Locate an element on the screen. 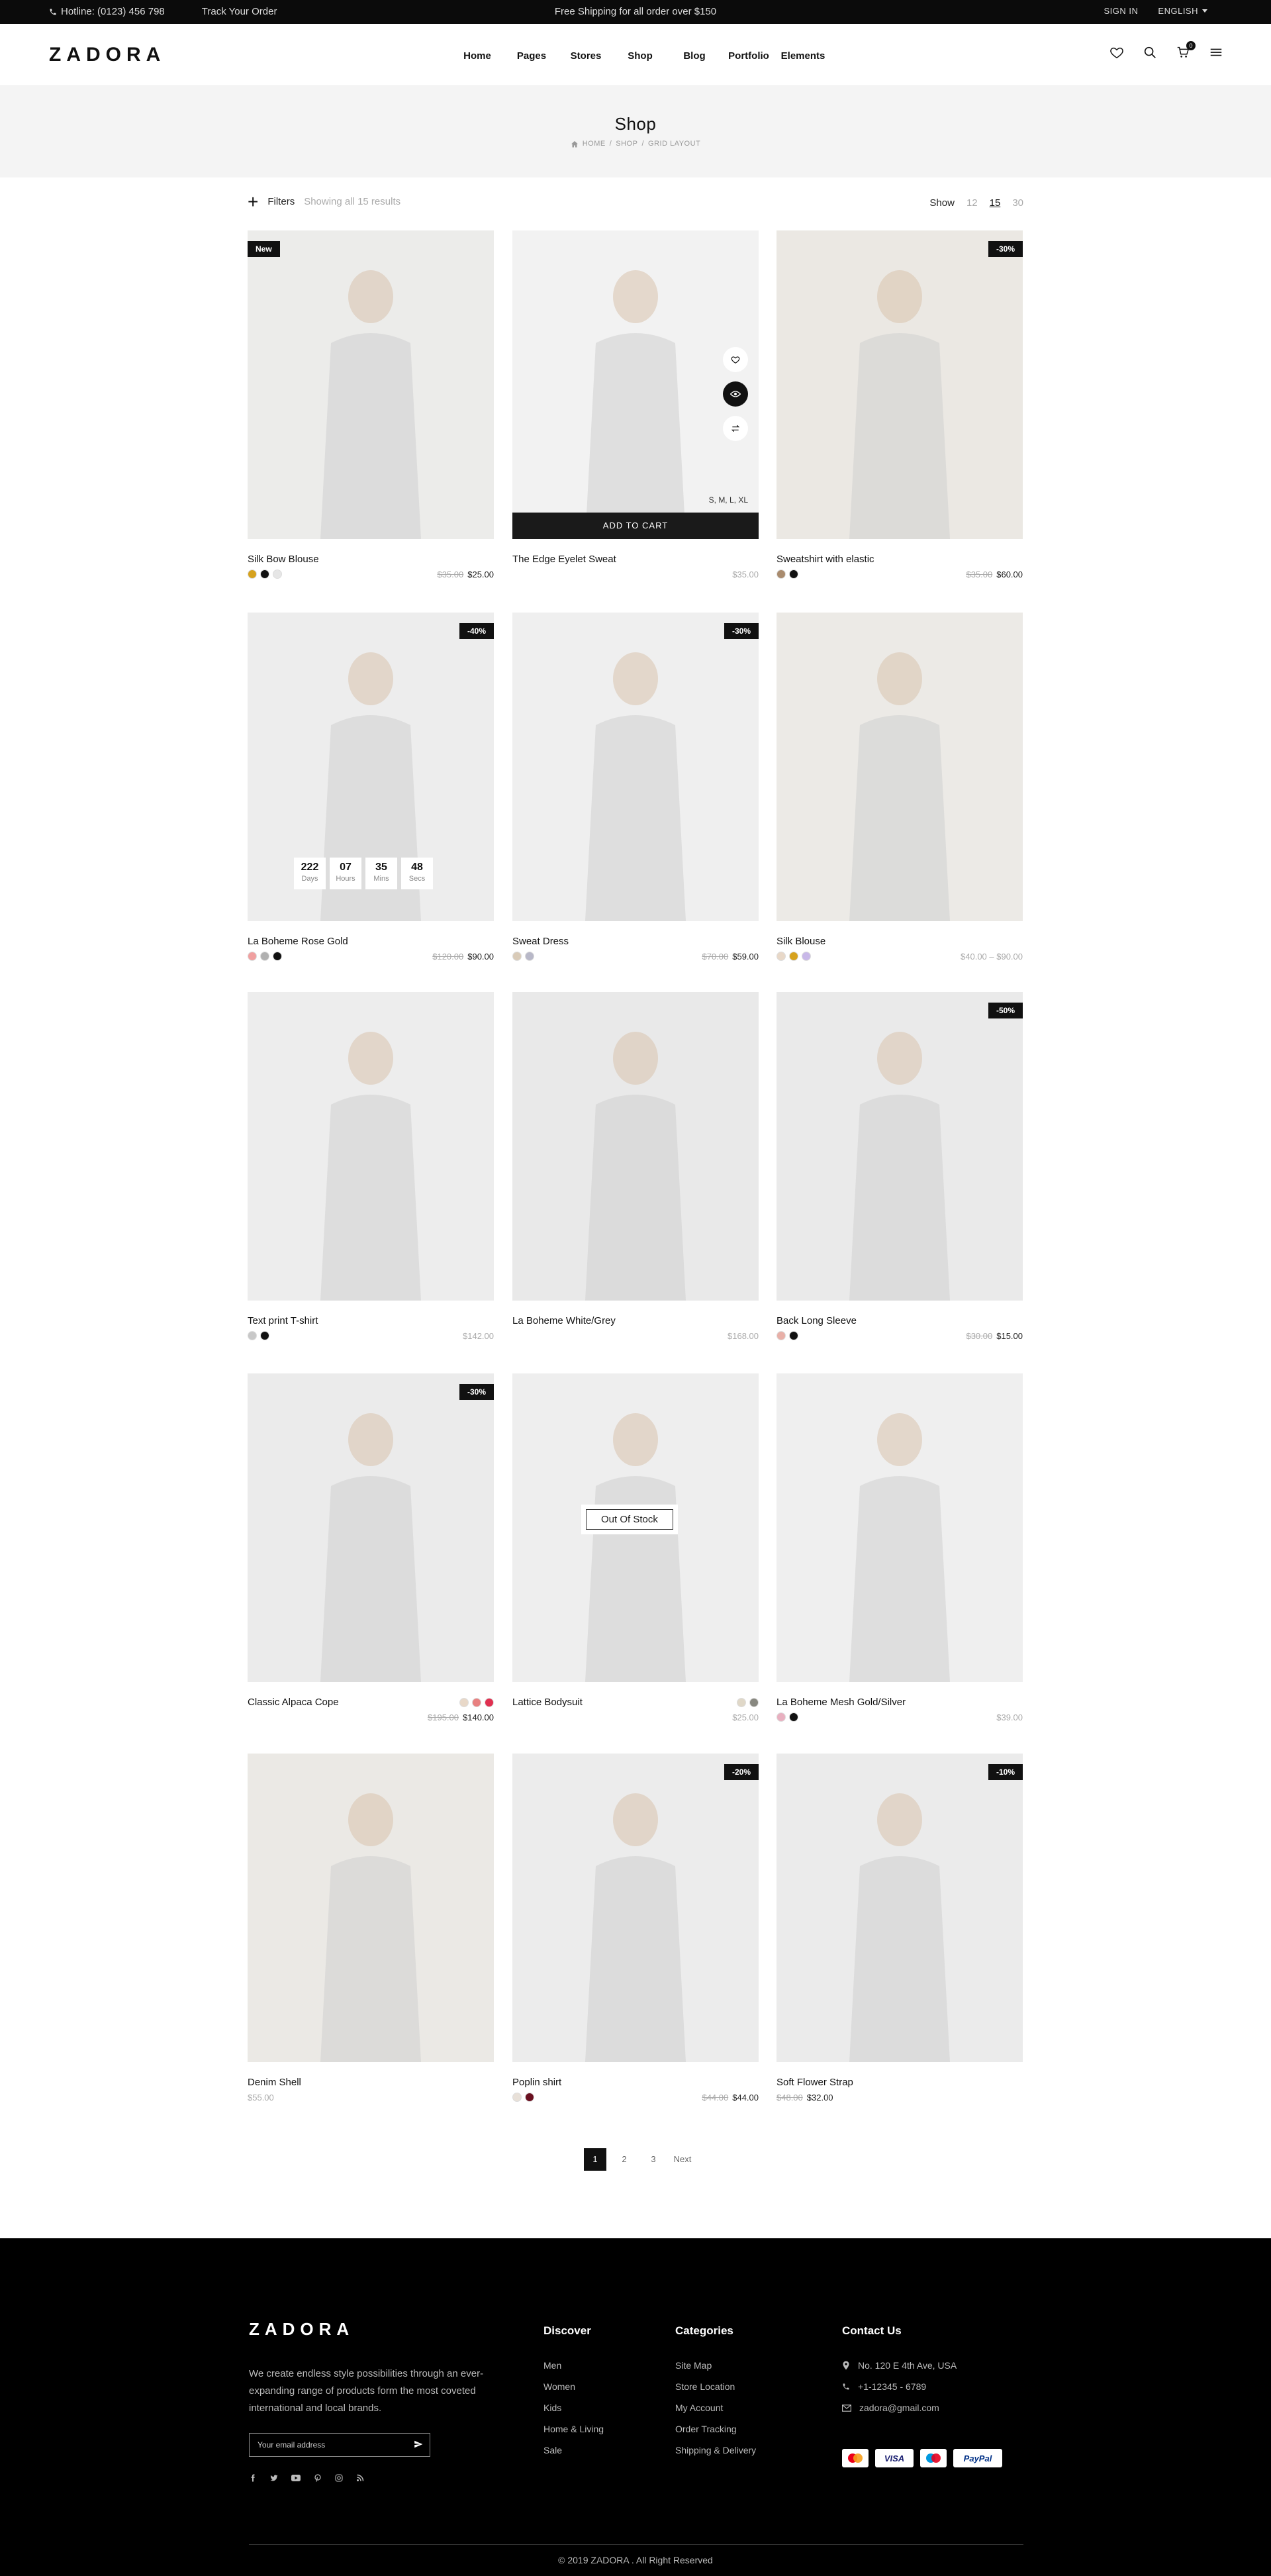 This screenshot has width=1271, height=2576. footer-link-sale: Sale is located at coordinates (573, 2450).